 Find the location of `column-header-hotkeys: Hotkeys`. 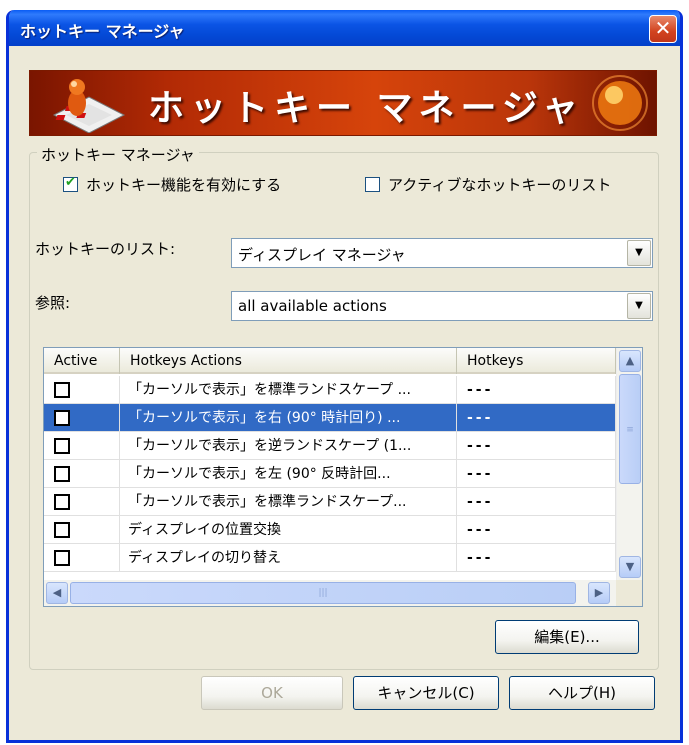

column-header-hotkeys: Hotkeys is located at coordinates (536, 361).